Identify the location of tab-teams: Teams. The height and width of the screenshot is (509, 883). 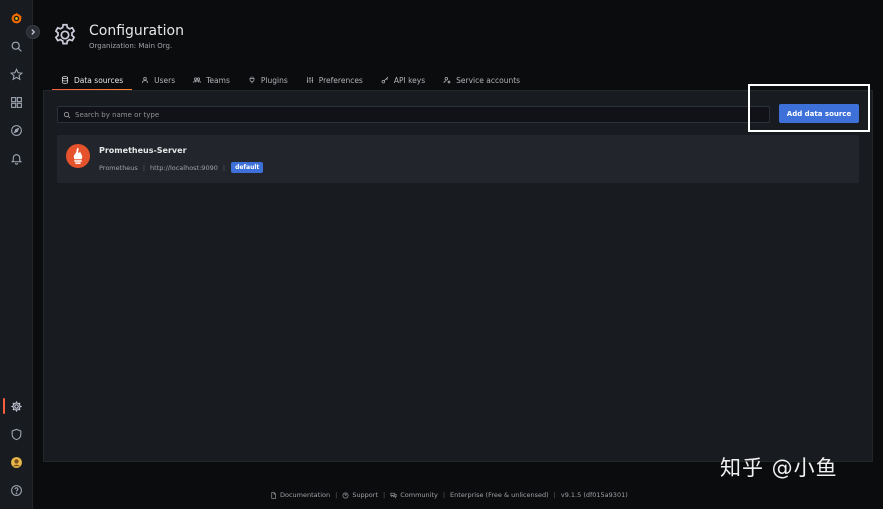
(211, 80).